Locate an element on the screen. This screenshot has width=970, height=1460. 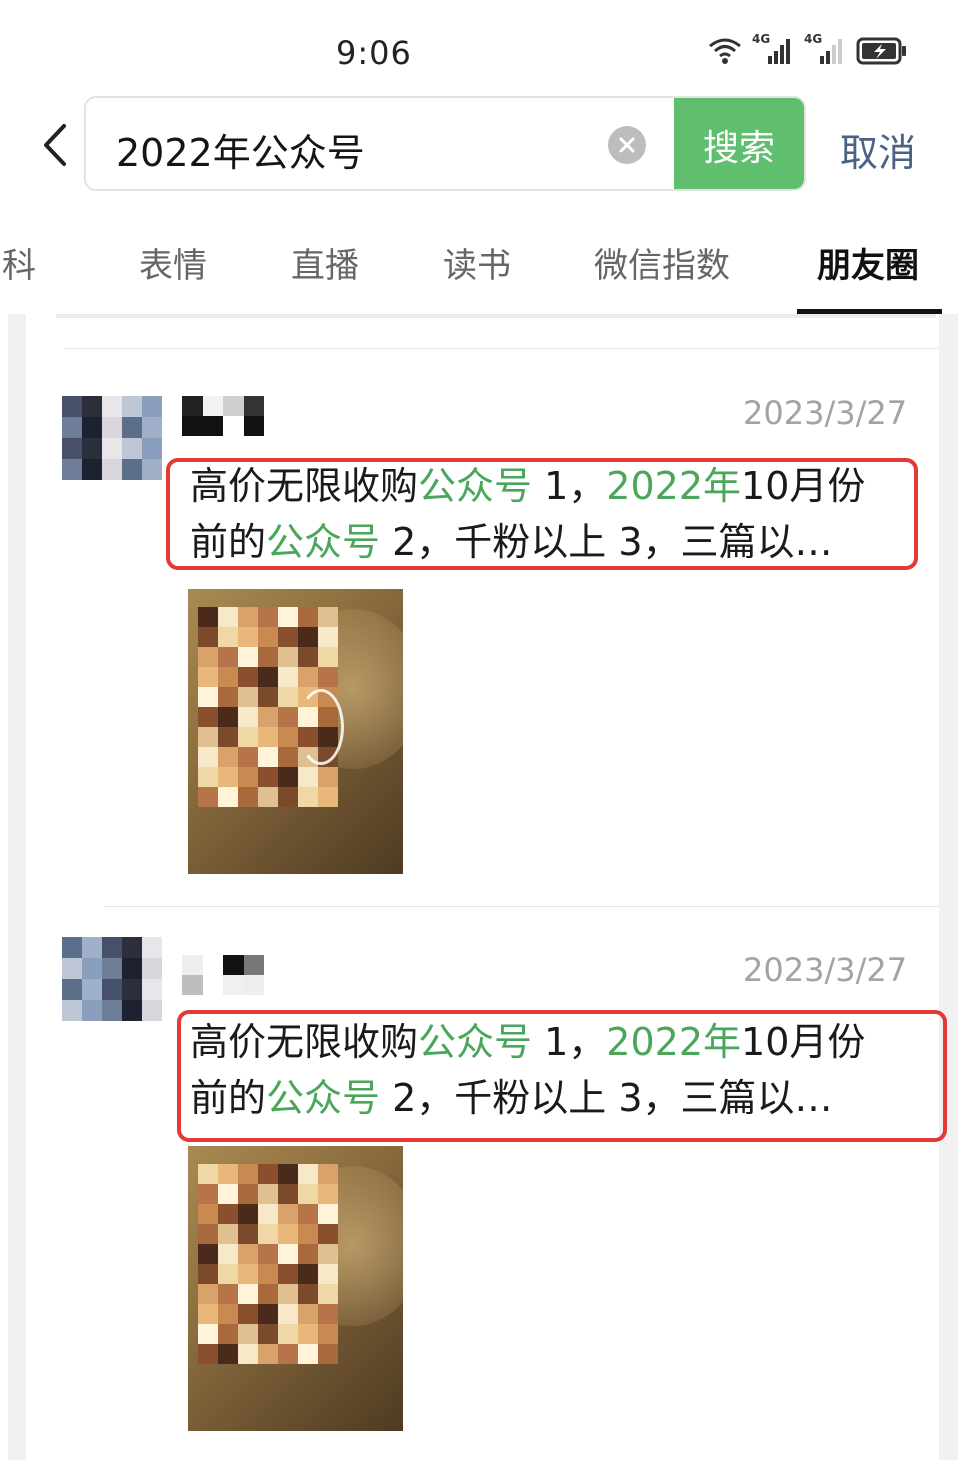
search-query: 2022年公众号 is located at coordinates (240, 149).